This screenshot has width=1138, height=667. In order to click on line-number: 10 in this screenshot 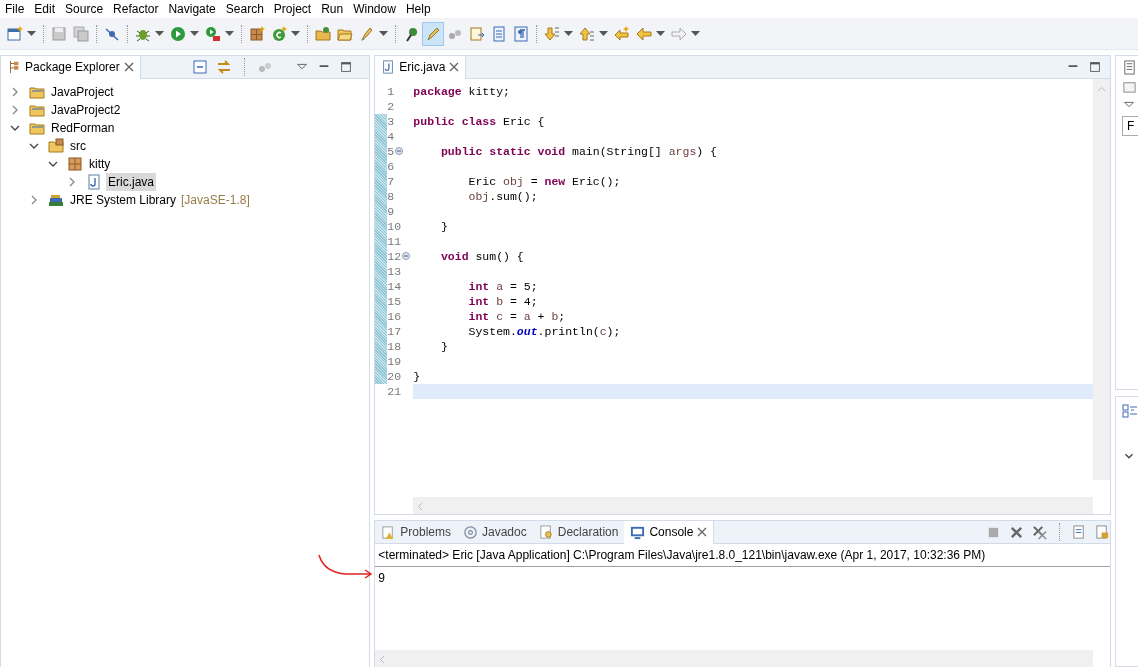, I will do `click(394, 226)`.